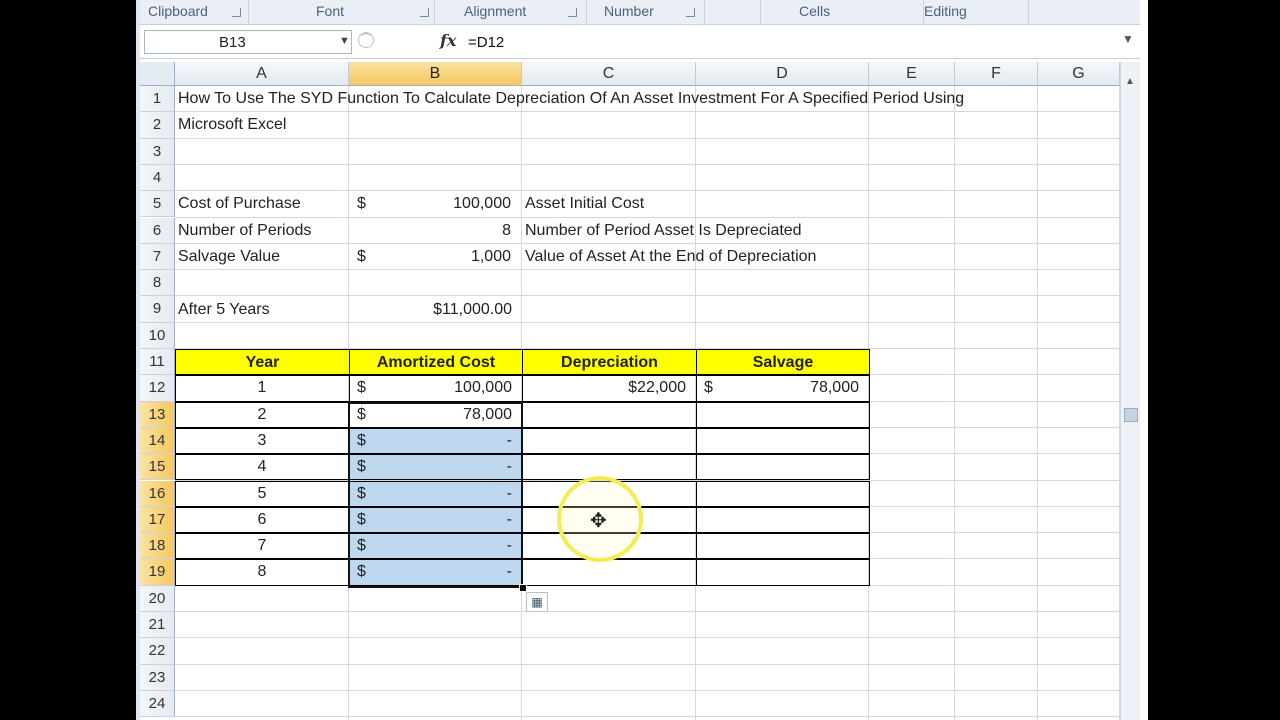 This screenshot has height=720, width=1280. What do you see at coordinates (1144, 360) in the screenshot?
I see `window-right-edge` at bounding box center [1144, 360].